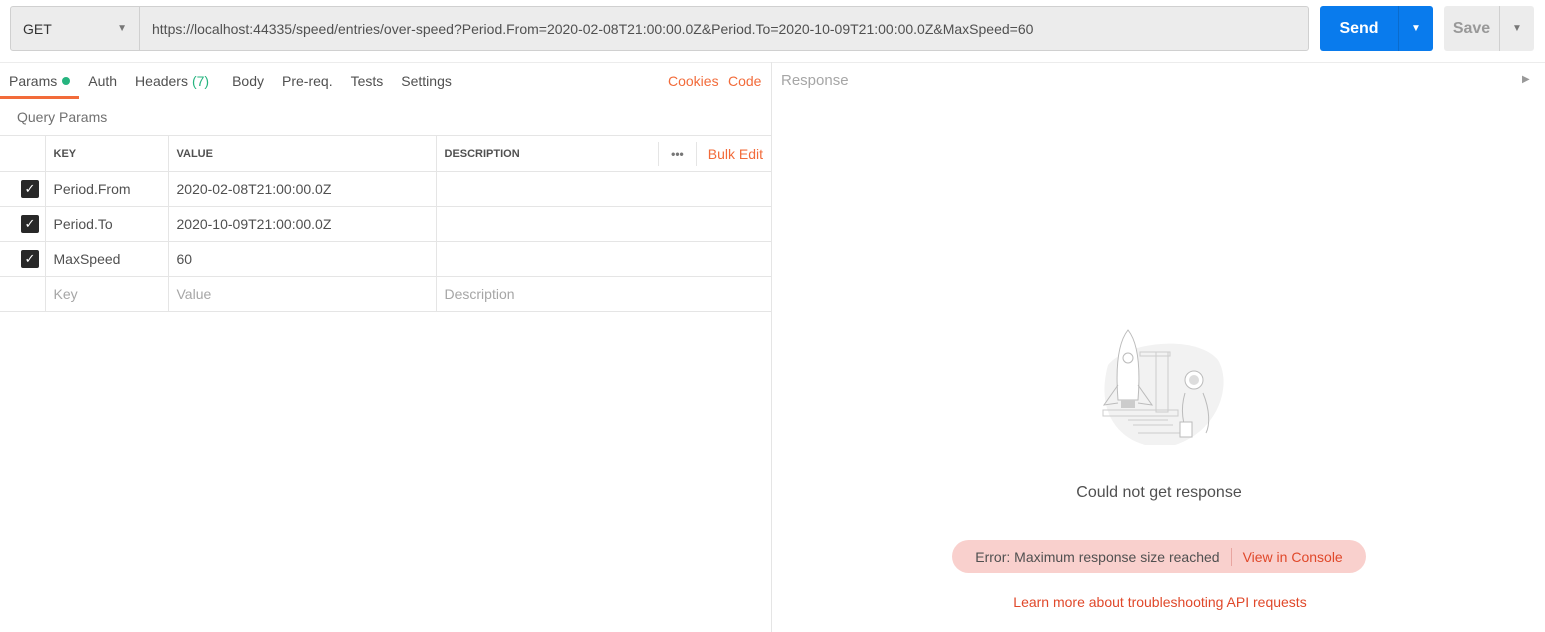  I want to click on tab-headers: Headers (7), so click(174, 81).